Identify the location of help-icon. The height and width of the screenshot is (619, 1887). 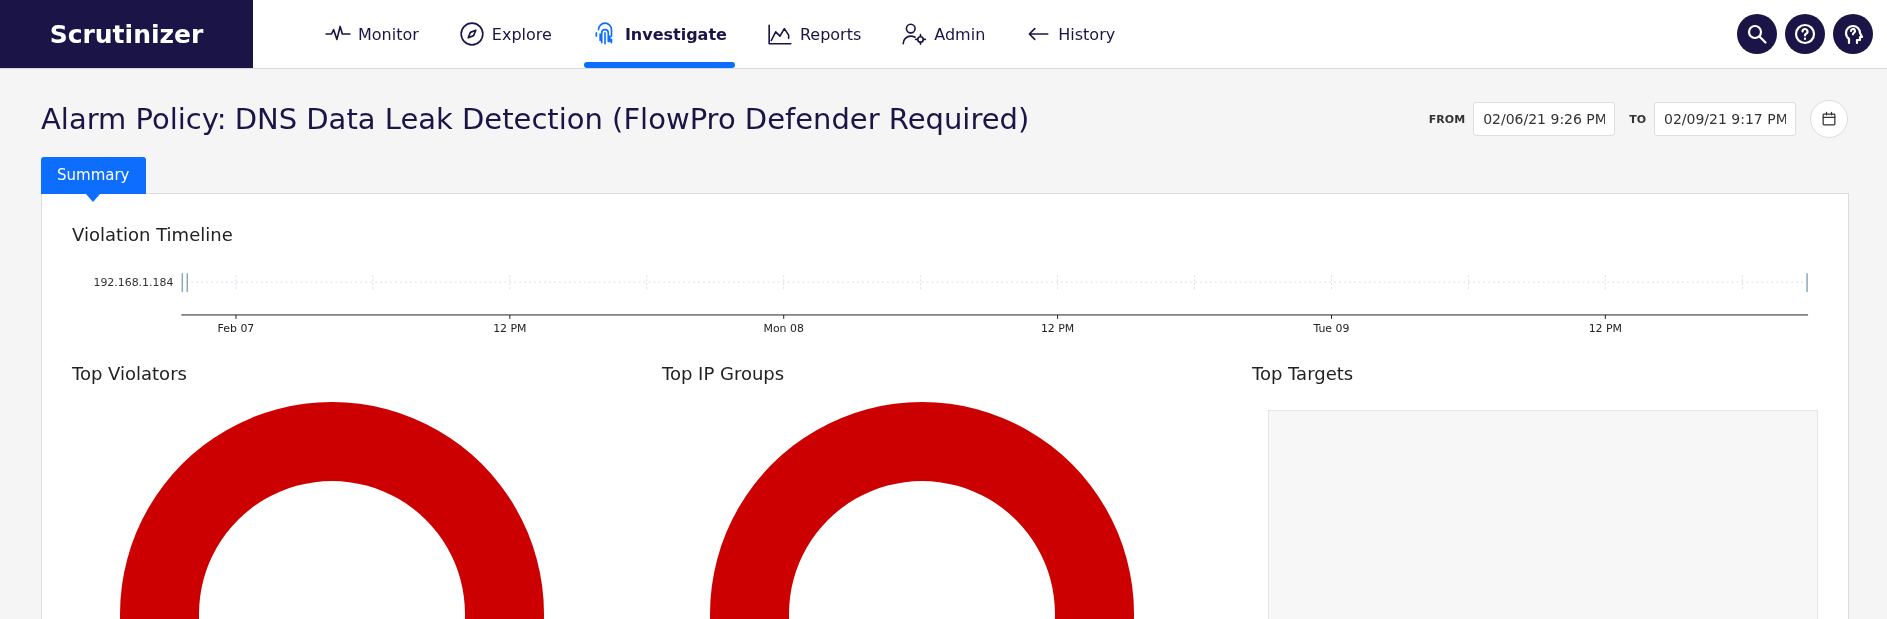
(1805, 34).